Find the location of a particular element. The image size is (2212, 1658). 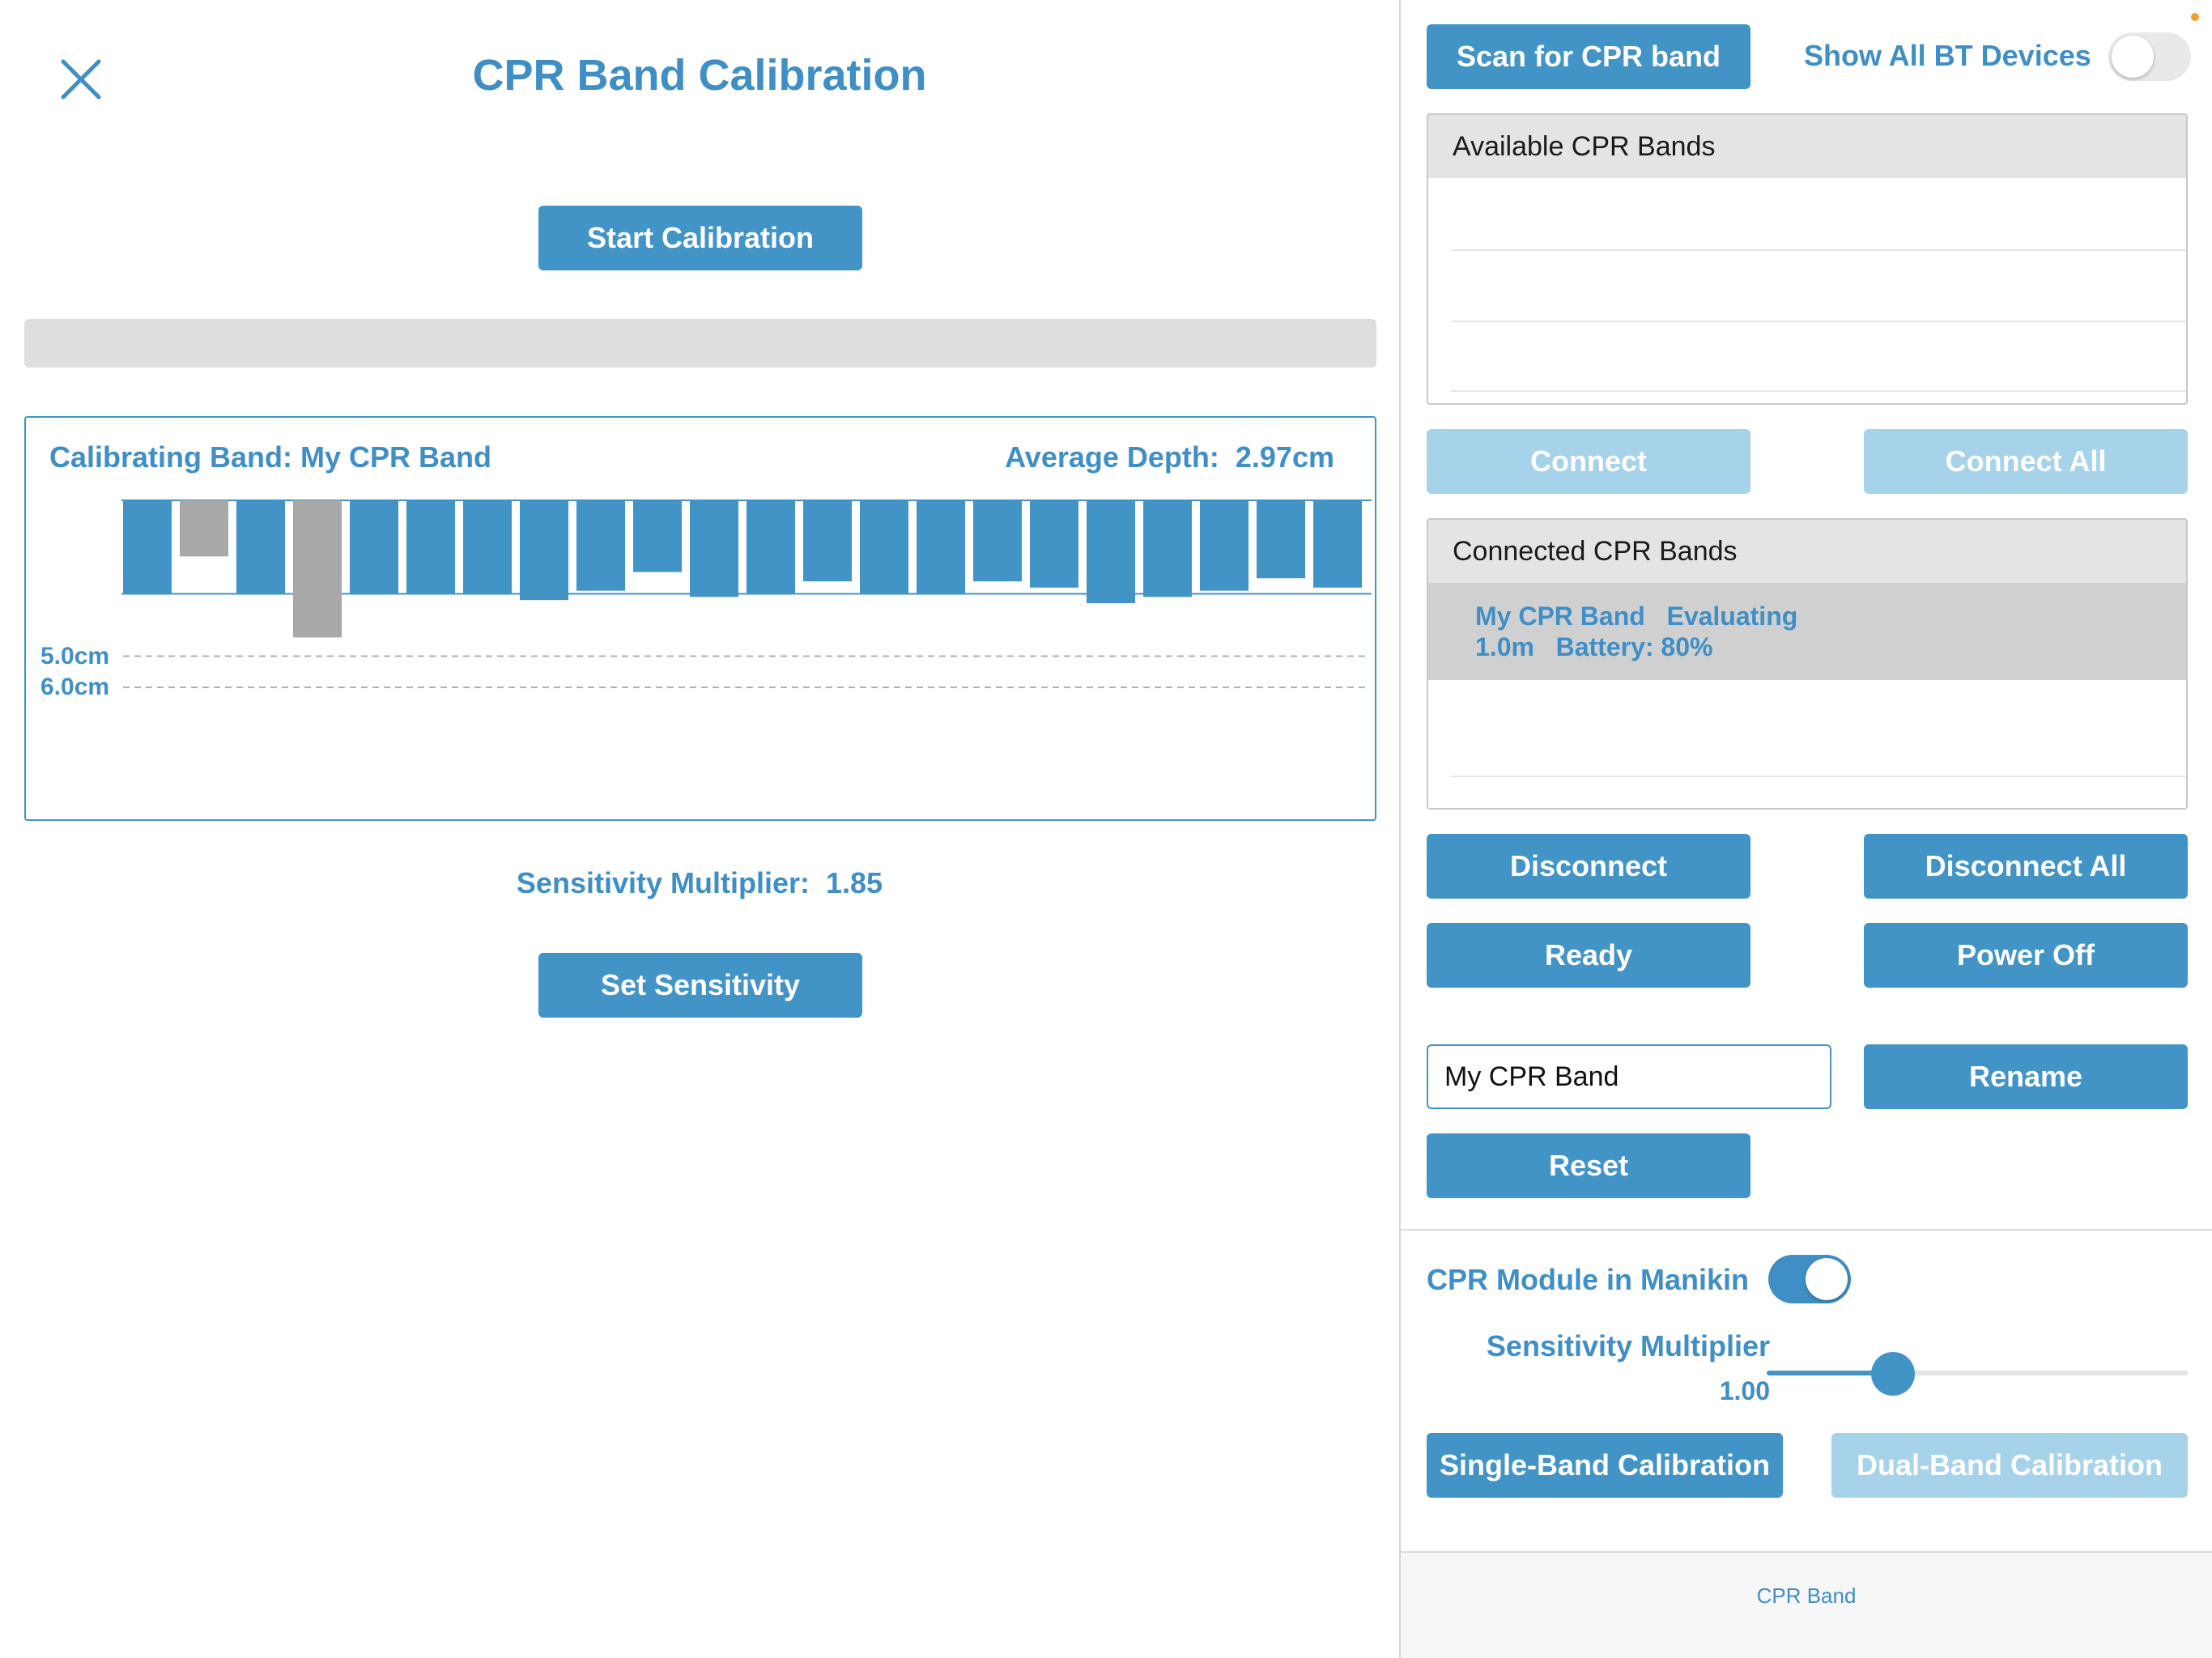

disconnect-button: Disconnect is located at coordinates (1589, 866).